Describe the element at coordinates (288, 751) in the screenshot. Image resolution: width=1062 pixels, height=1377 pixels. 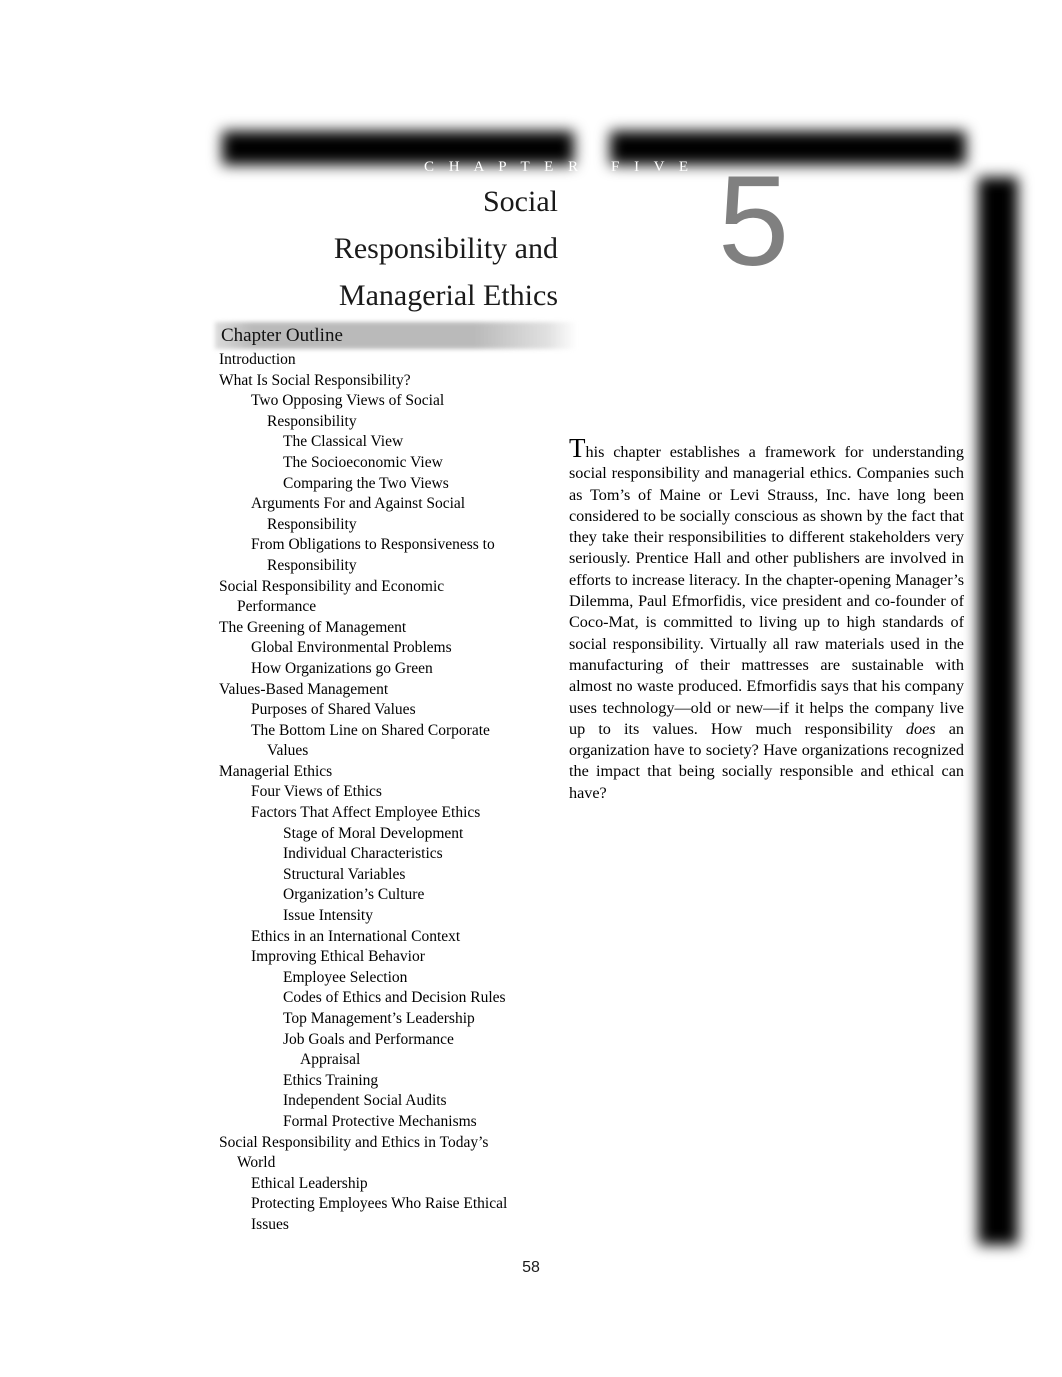
I see `outline-item: Values` at that location.